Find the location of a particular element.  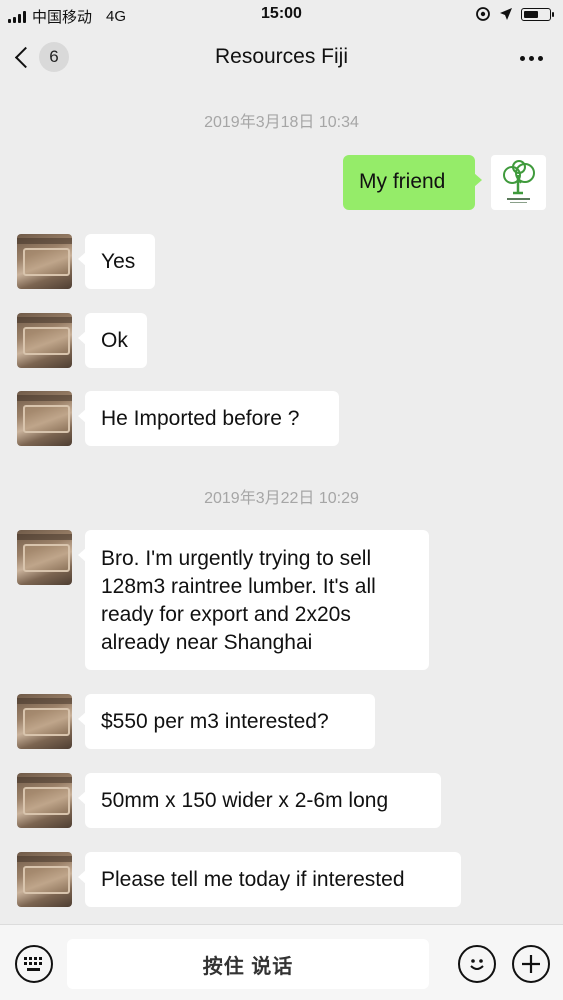

my-avatar is located at coordinates (518, 182).